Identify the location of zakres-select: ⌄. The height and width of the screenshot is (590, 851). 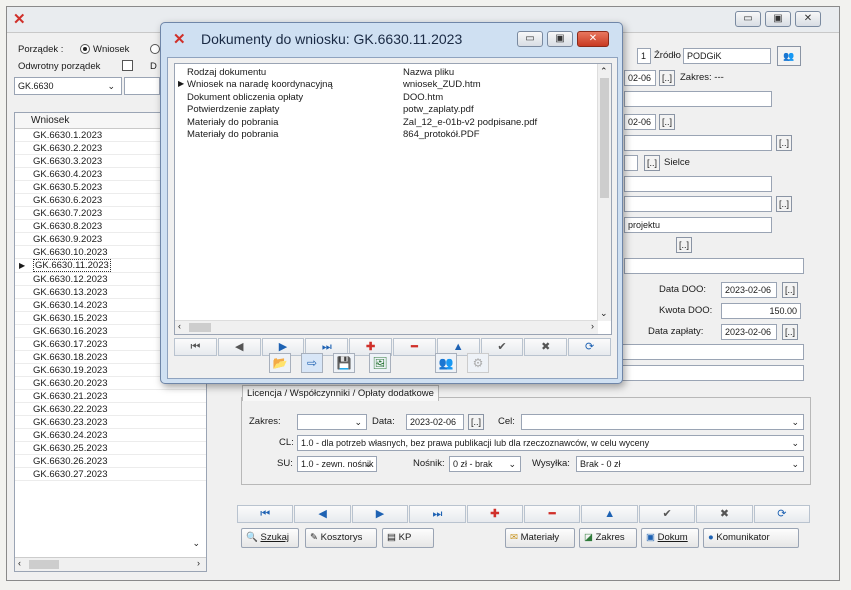
(332, 422).